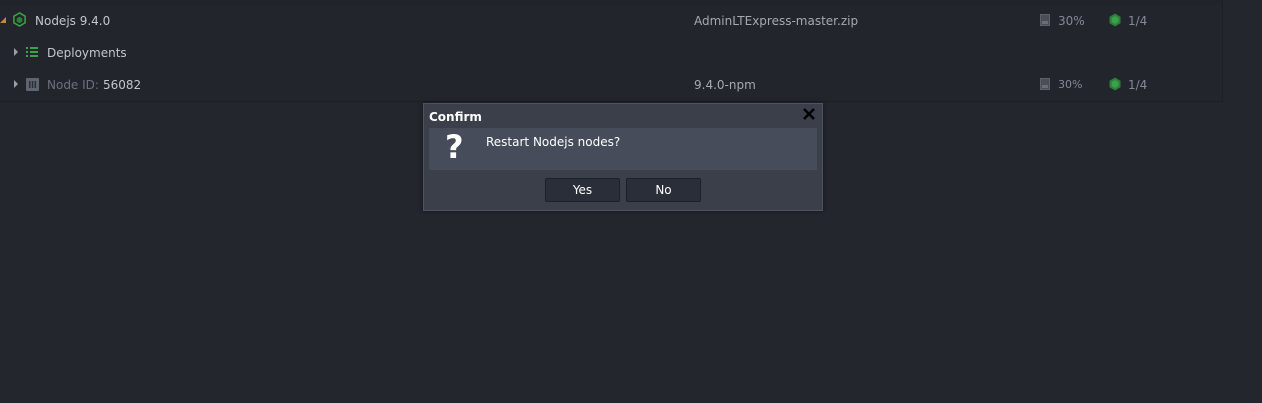 This screenshot has width=1262, height=403. I want to click on confirm-dialog: Confirm ? Restart Nodejs nodes? Yes No, so click(623, 157).